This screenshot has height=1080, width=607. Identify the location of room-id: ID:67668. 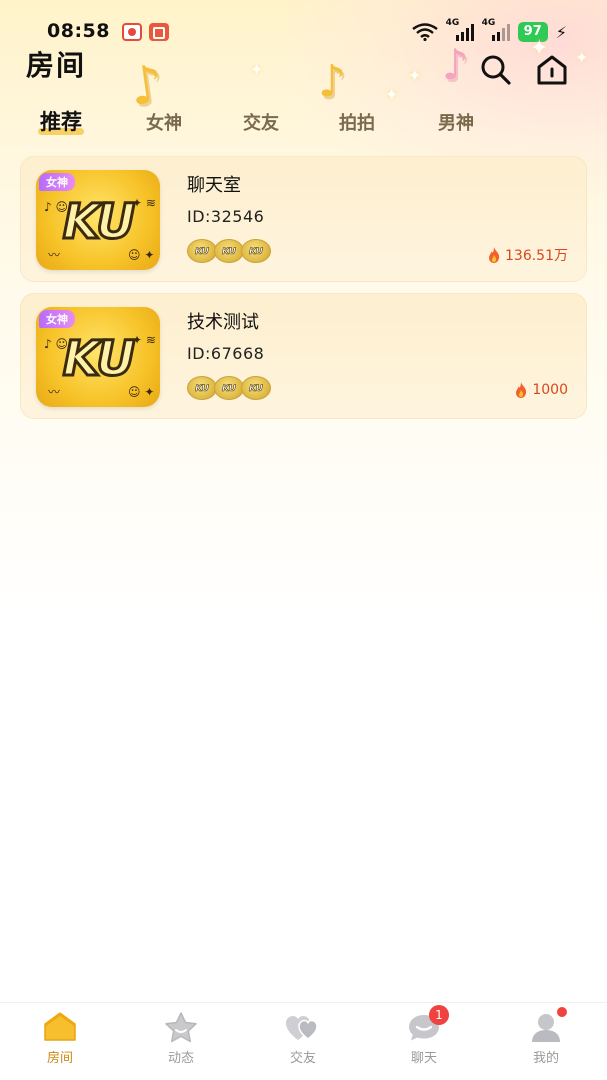
(226, 353).